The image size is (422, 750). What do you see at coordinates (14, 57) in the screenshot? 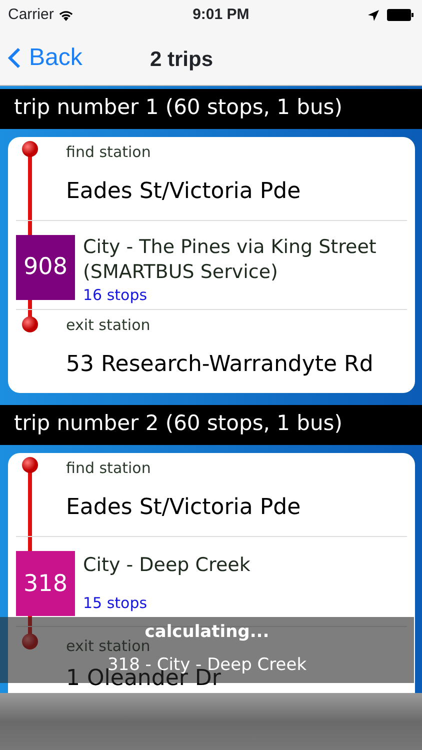
I see `back-chevron-icon` at bounding box center [14, 57].